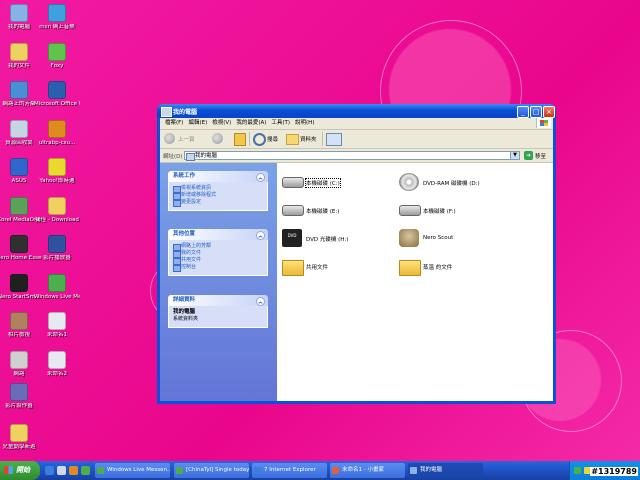  I want to click on search-icon, so click(259, 139).